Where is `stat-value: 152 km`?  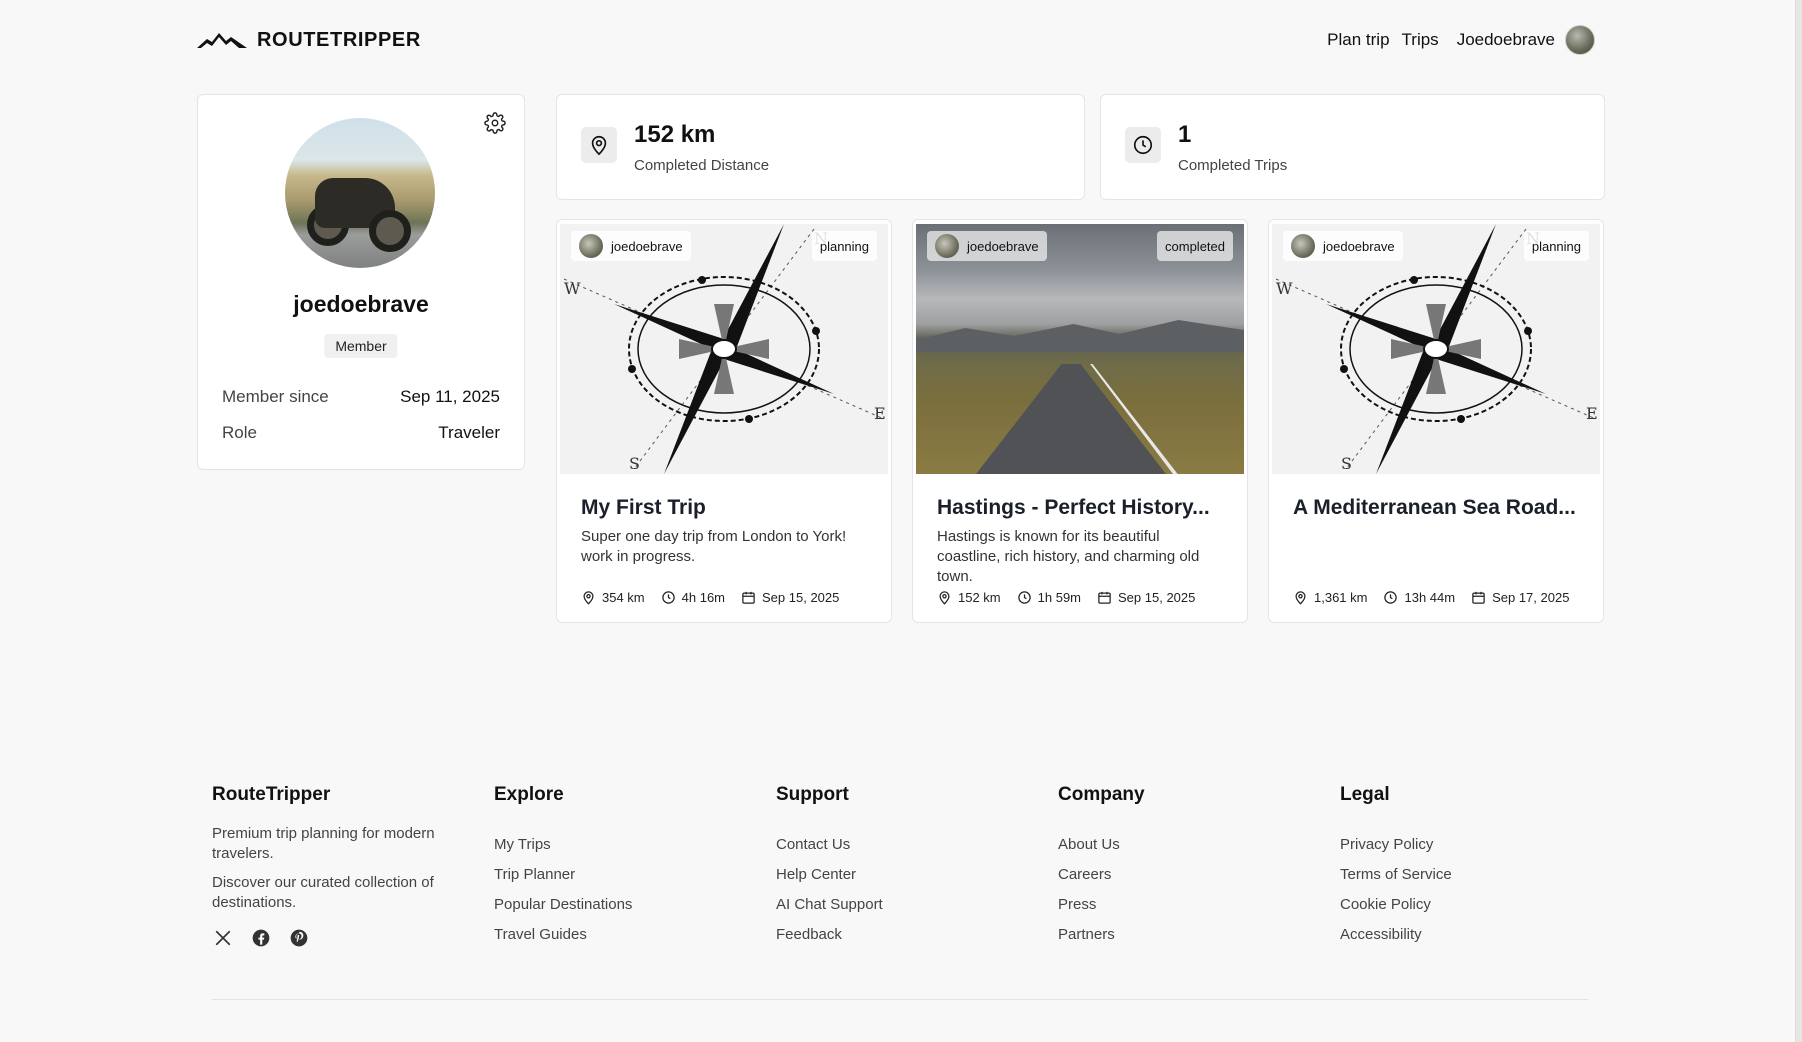
stat-value: 152 km is located at coordinates (675, 134).